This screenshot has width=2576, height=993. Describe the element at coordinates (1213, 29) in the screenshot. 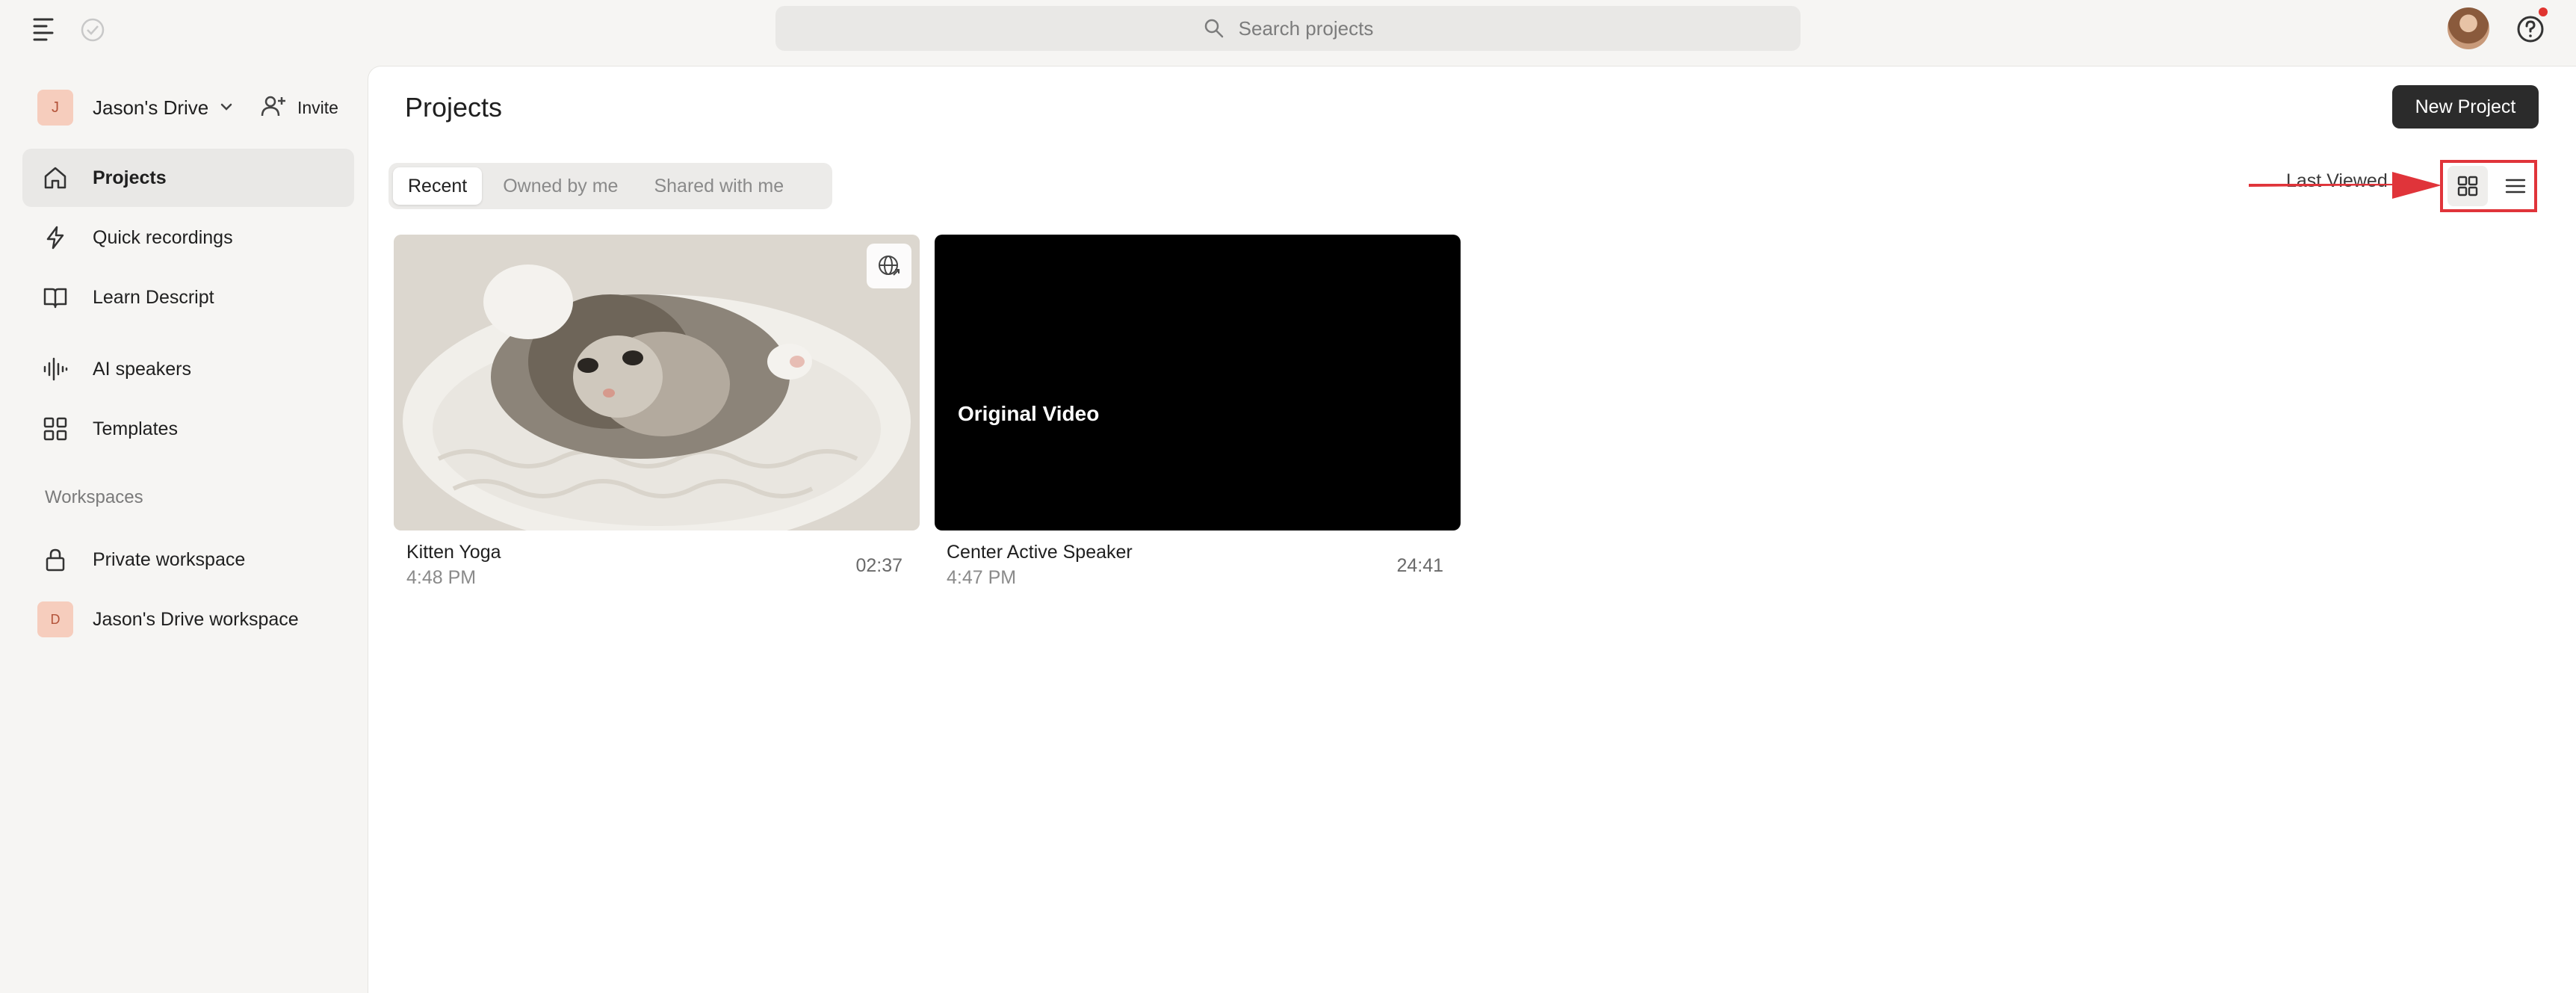

I see `search-icon` at that location.